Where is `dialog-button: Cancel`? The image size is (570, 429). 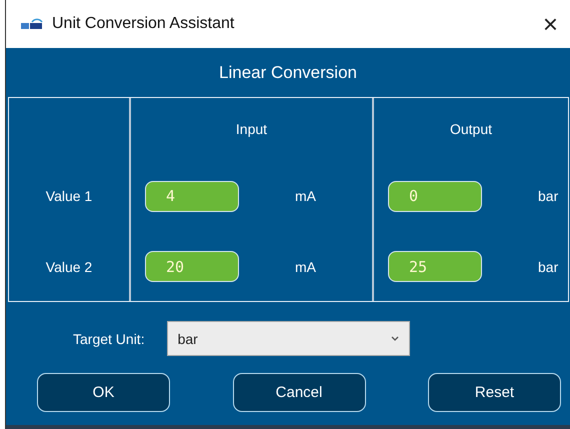
dialog-button: Cancel is located at coordinates (299, 392).